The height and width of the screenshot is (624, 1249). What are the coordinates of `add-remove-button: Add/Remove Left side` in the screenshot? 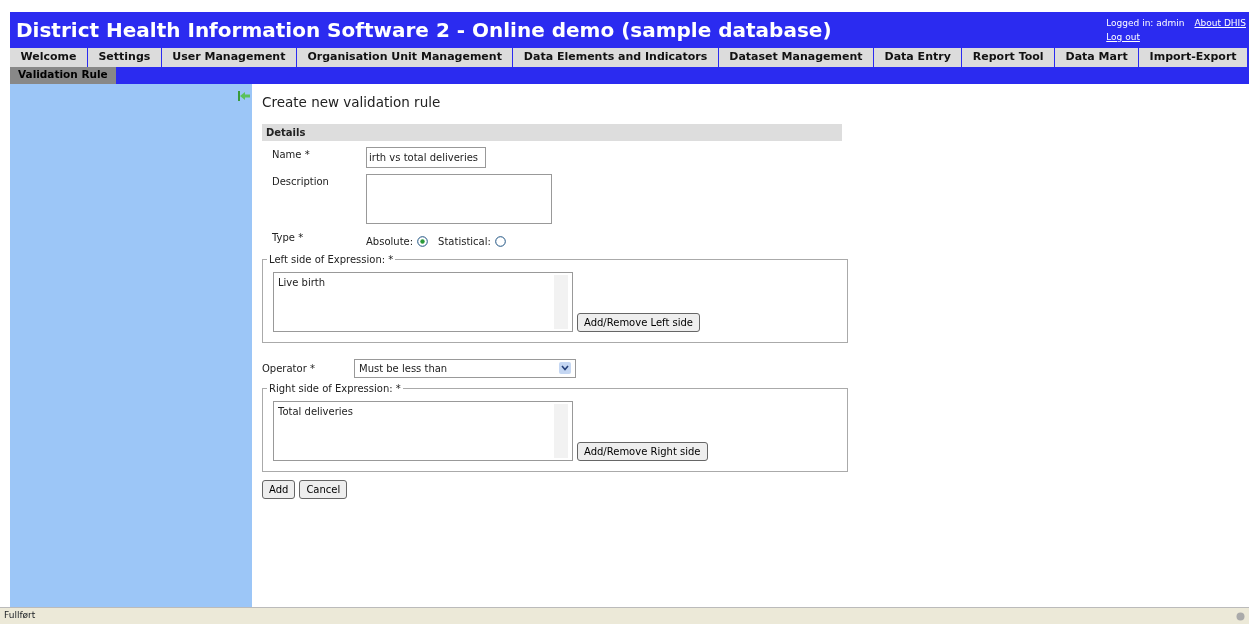 It's located at (638, 322).